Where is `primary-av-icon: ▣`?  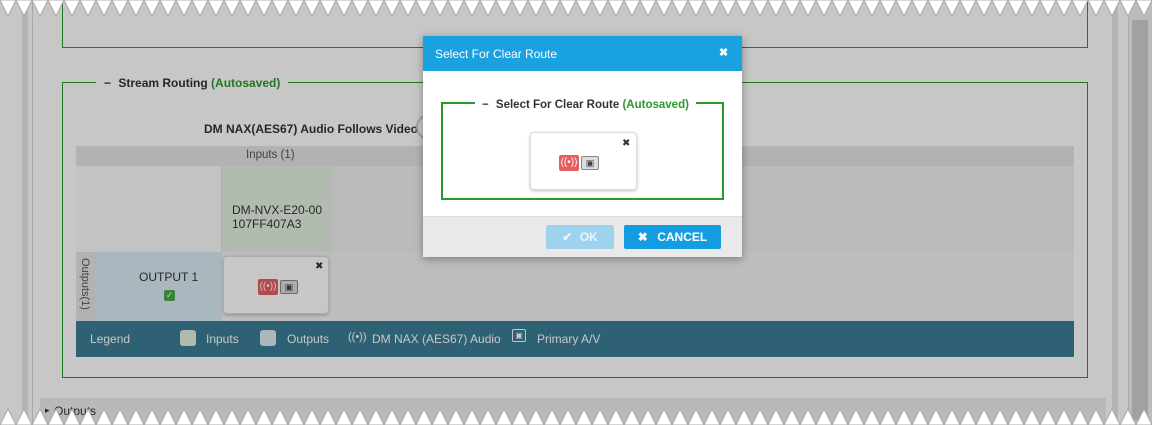 primary-av-icon: ▣ is located at coordinates (590, 163).